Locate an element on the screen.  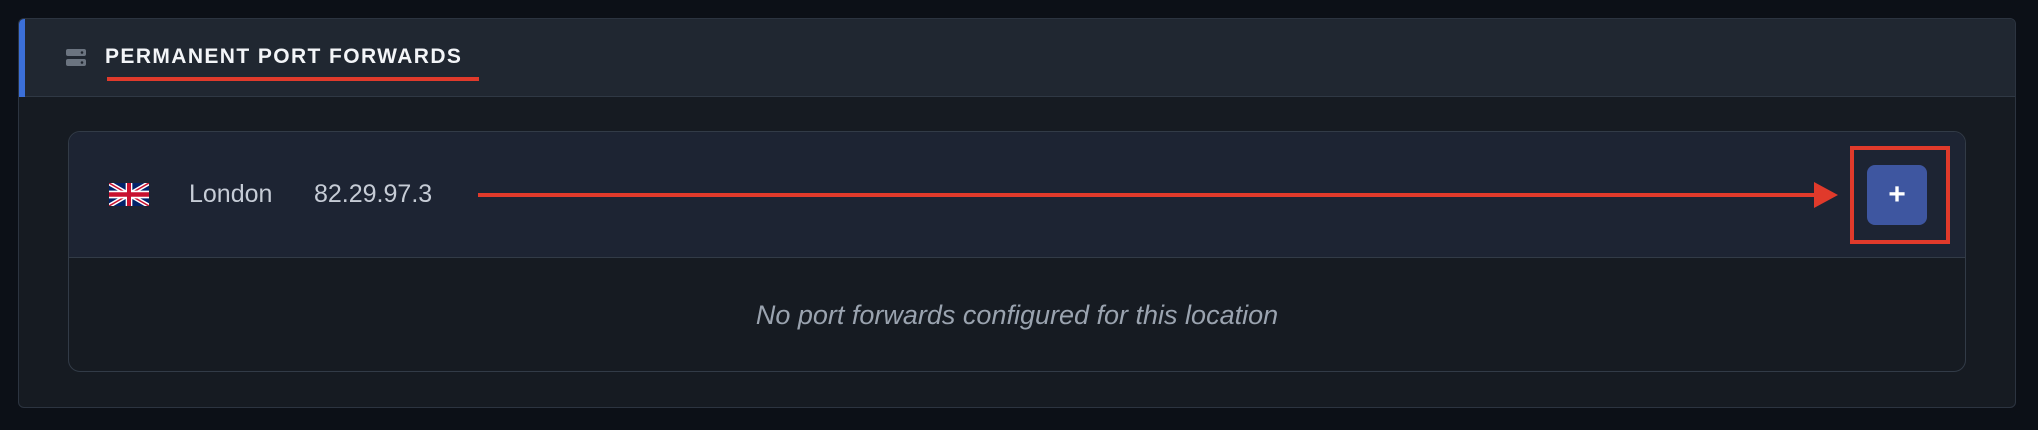
annotation-arrow-head is located at coordinates (1826, 195).